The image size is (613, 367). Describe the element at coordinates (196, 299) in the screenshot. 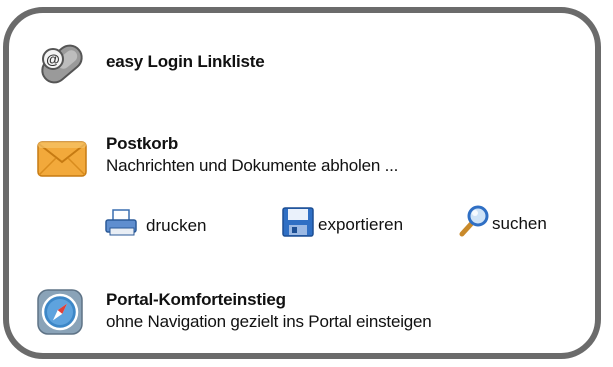

I see `portal-title: Portal-Komforteinstieg` at that location.